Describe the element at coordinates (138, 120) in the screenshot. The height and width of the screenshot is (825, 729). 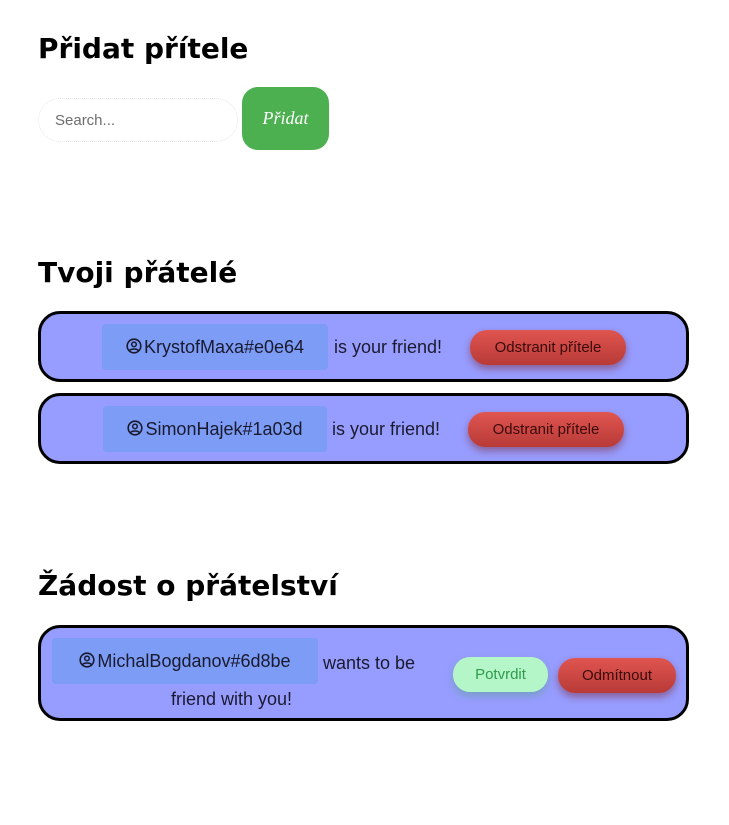
I see `search-input` at that location.